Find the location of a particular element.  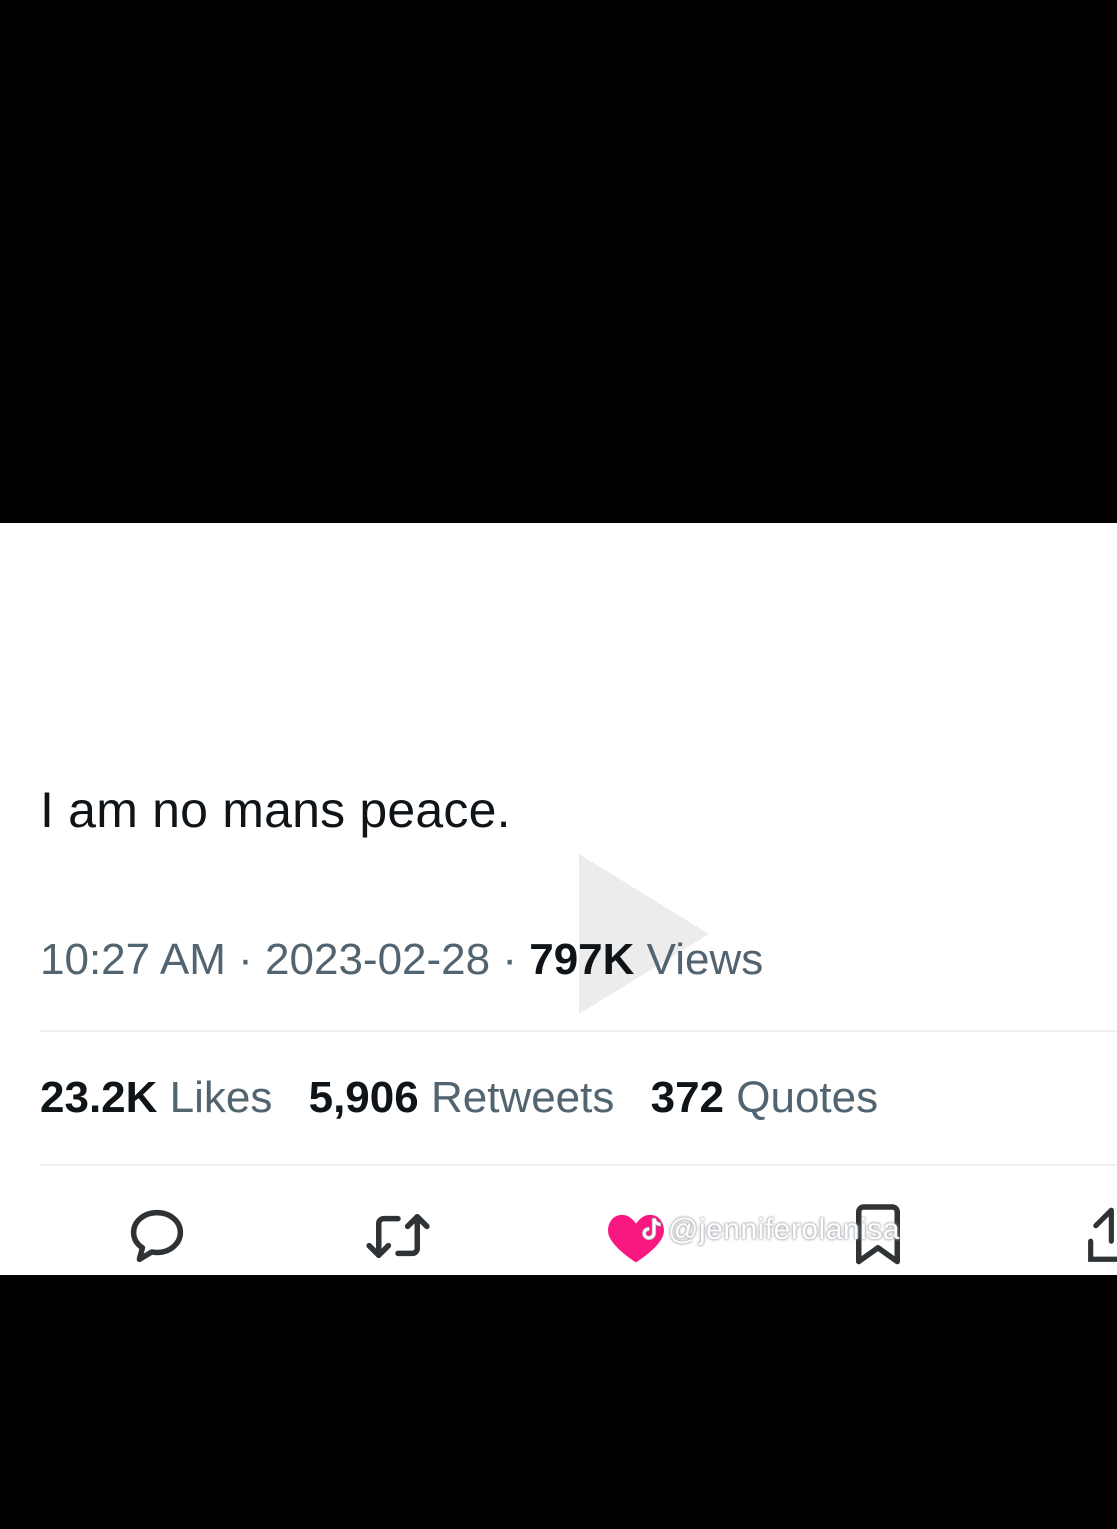

reply-icon is located at coordinates (157, 1236).